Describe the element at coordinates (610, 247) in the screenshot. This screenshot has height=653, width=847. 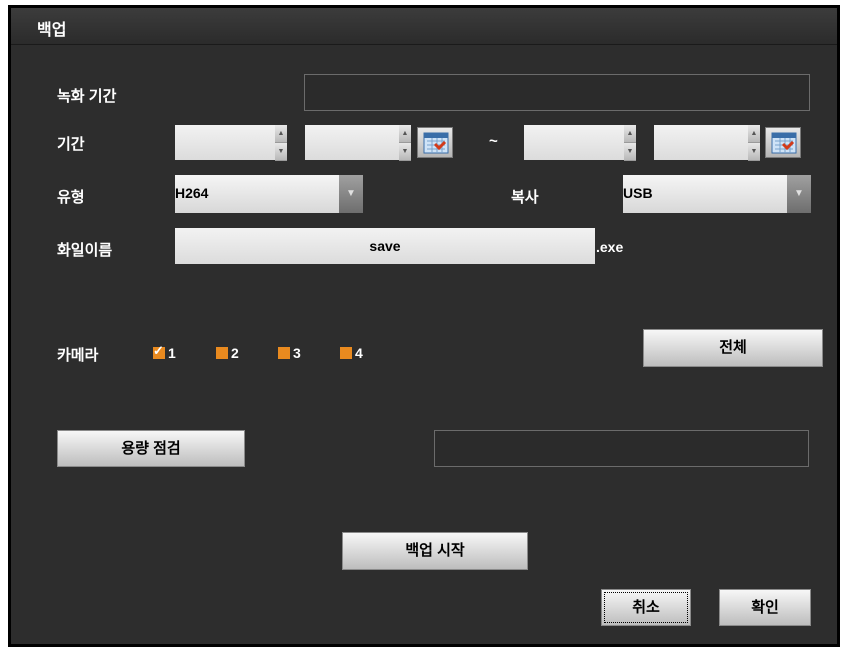
I see `filename-extension: .exe` at that location.